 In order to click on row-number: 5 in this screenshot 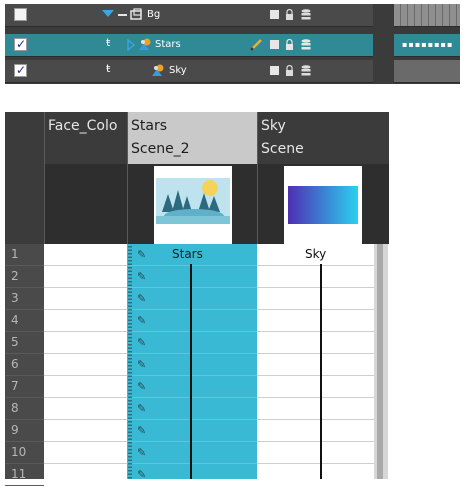, I will do `click(24, 343)`.